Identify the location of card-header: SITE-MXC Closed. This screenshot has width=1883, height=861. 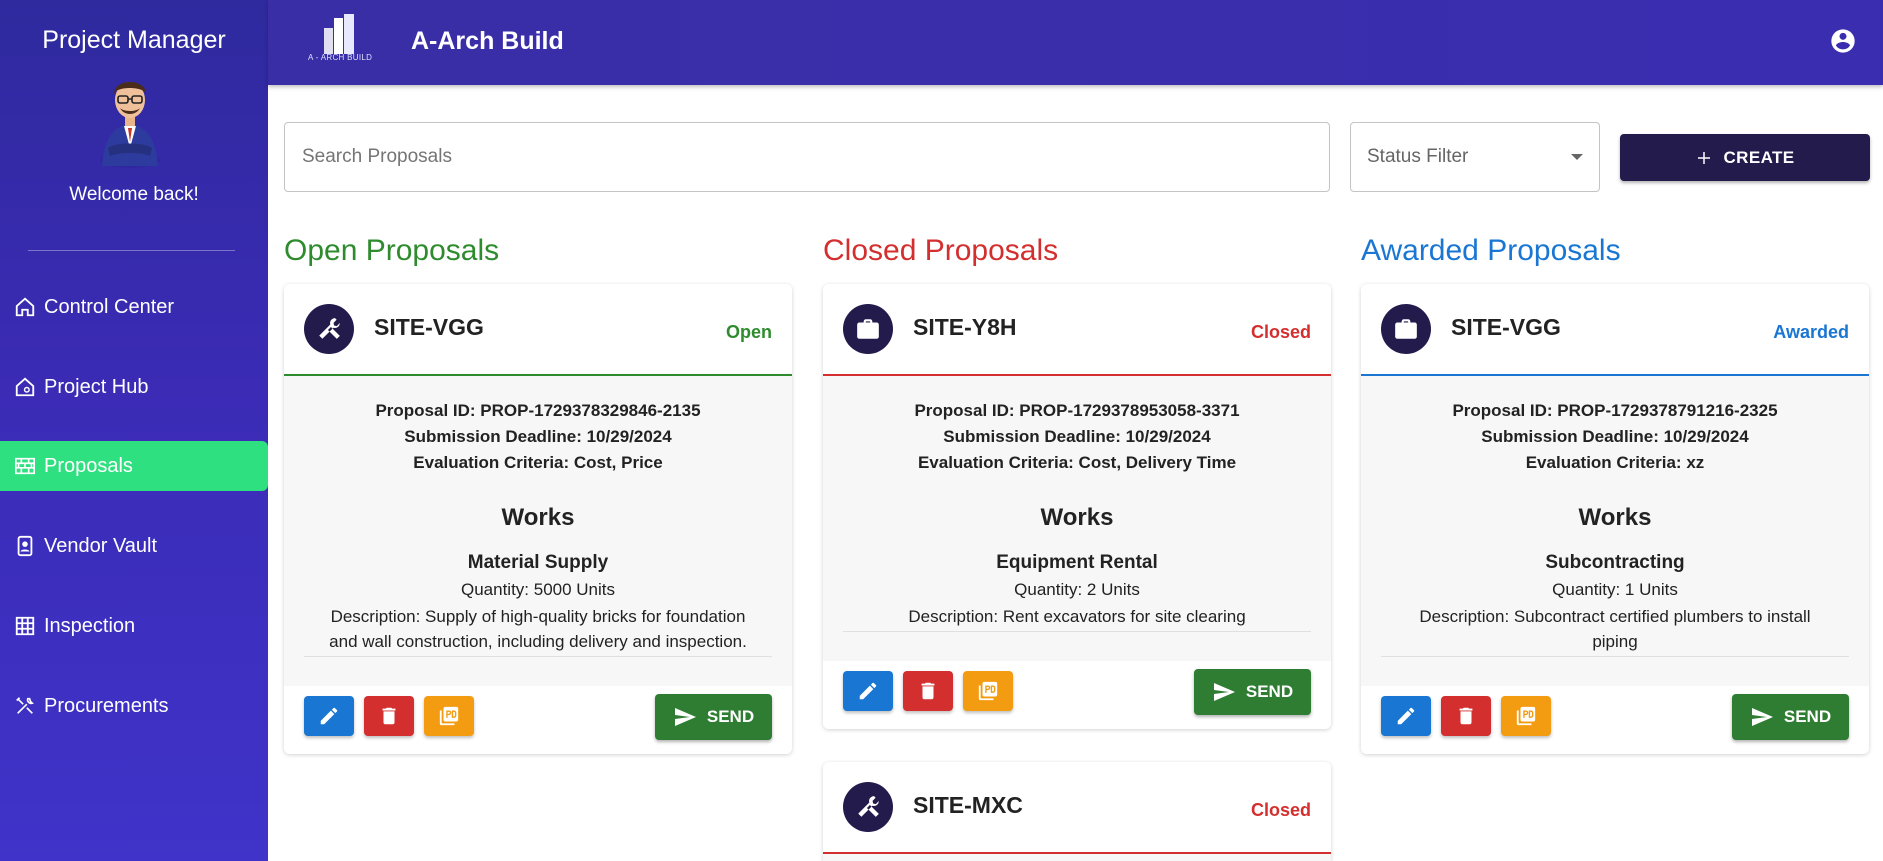
(1077, 807).